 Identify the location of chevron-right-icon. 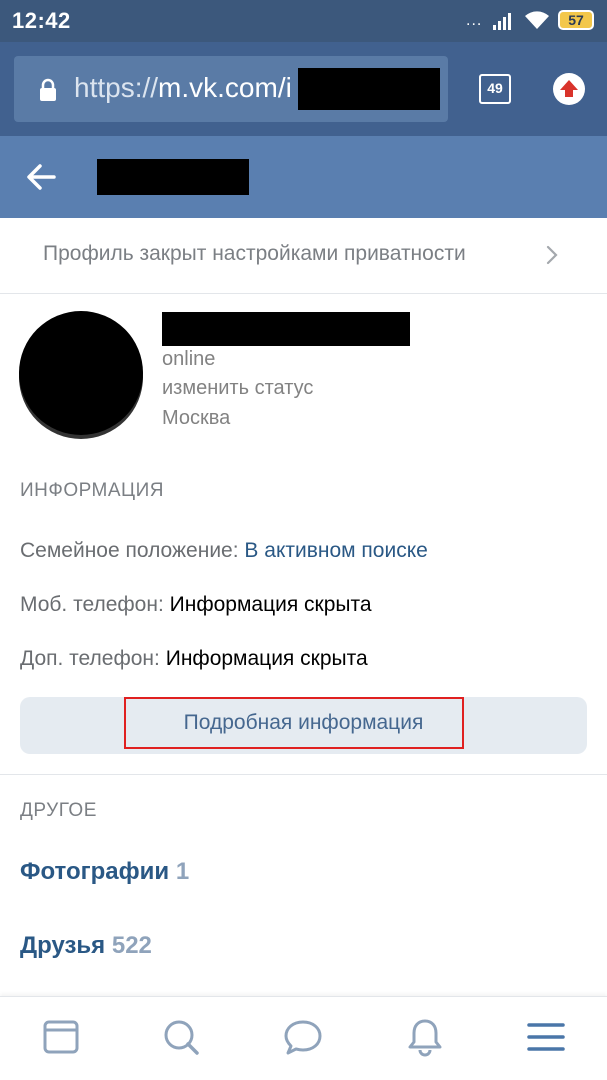
(552, 255).